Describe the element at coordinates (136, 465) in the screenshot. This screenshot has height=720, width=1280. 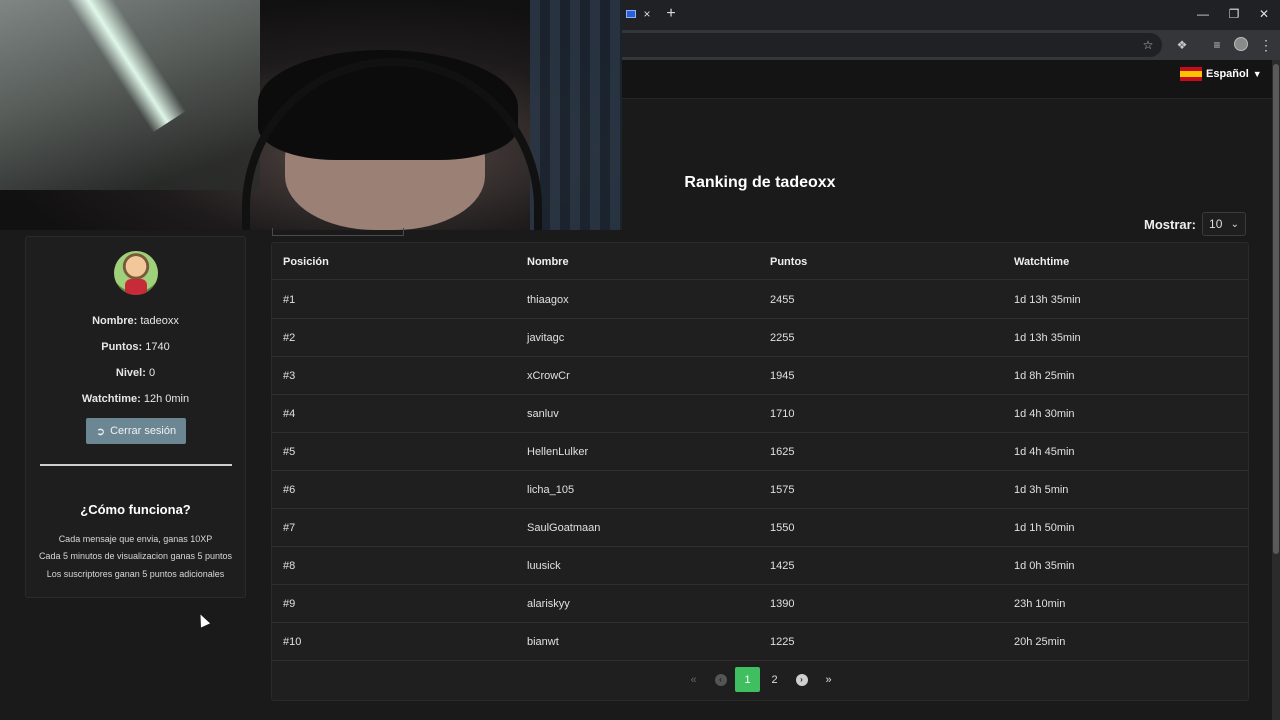
I see `divider` at that location.